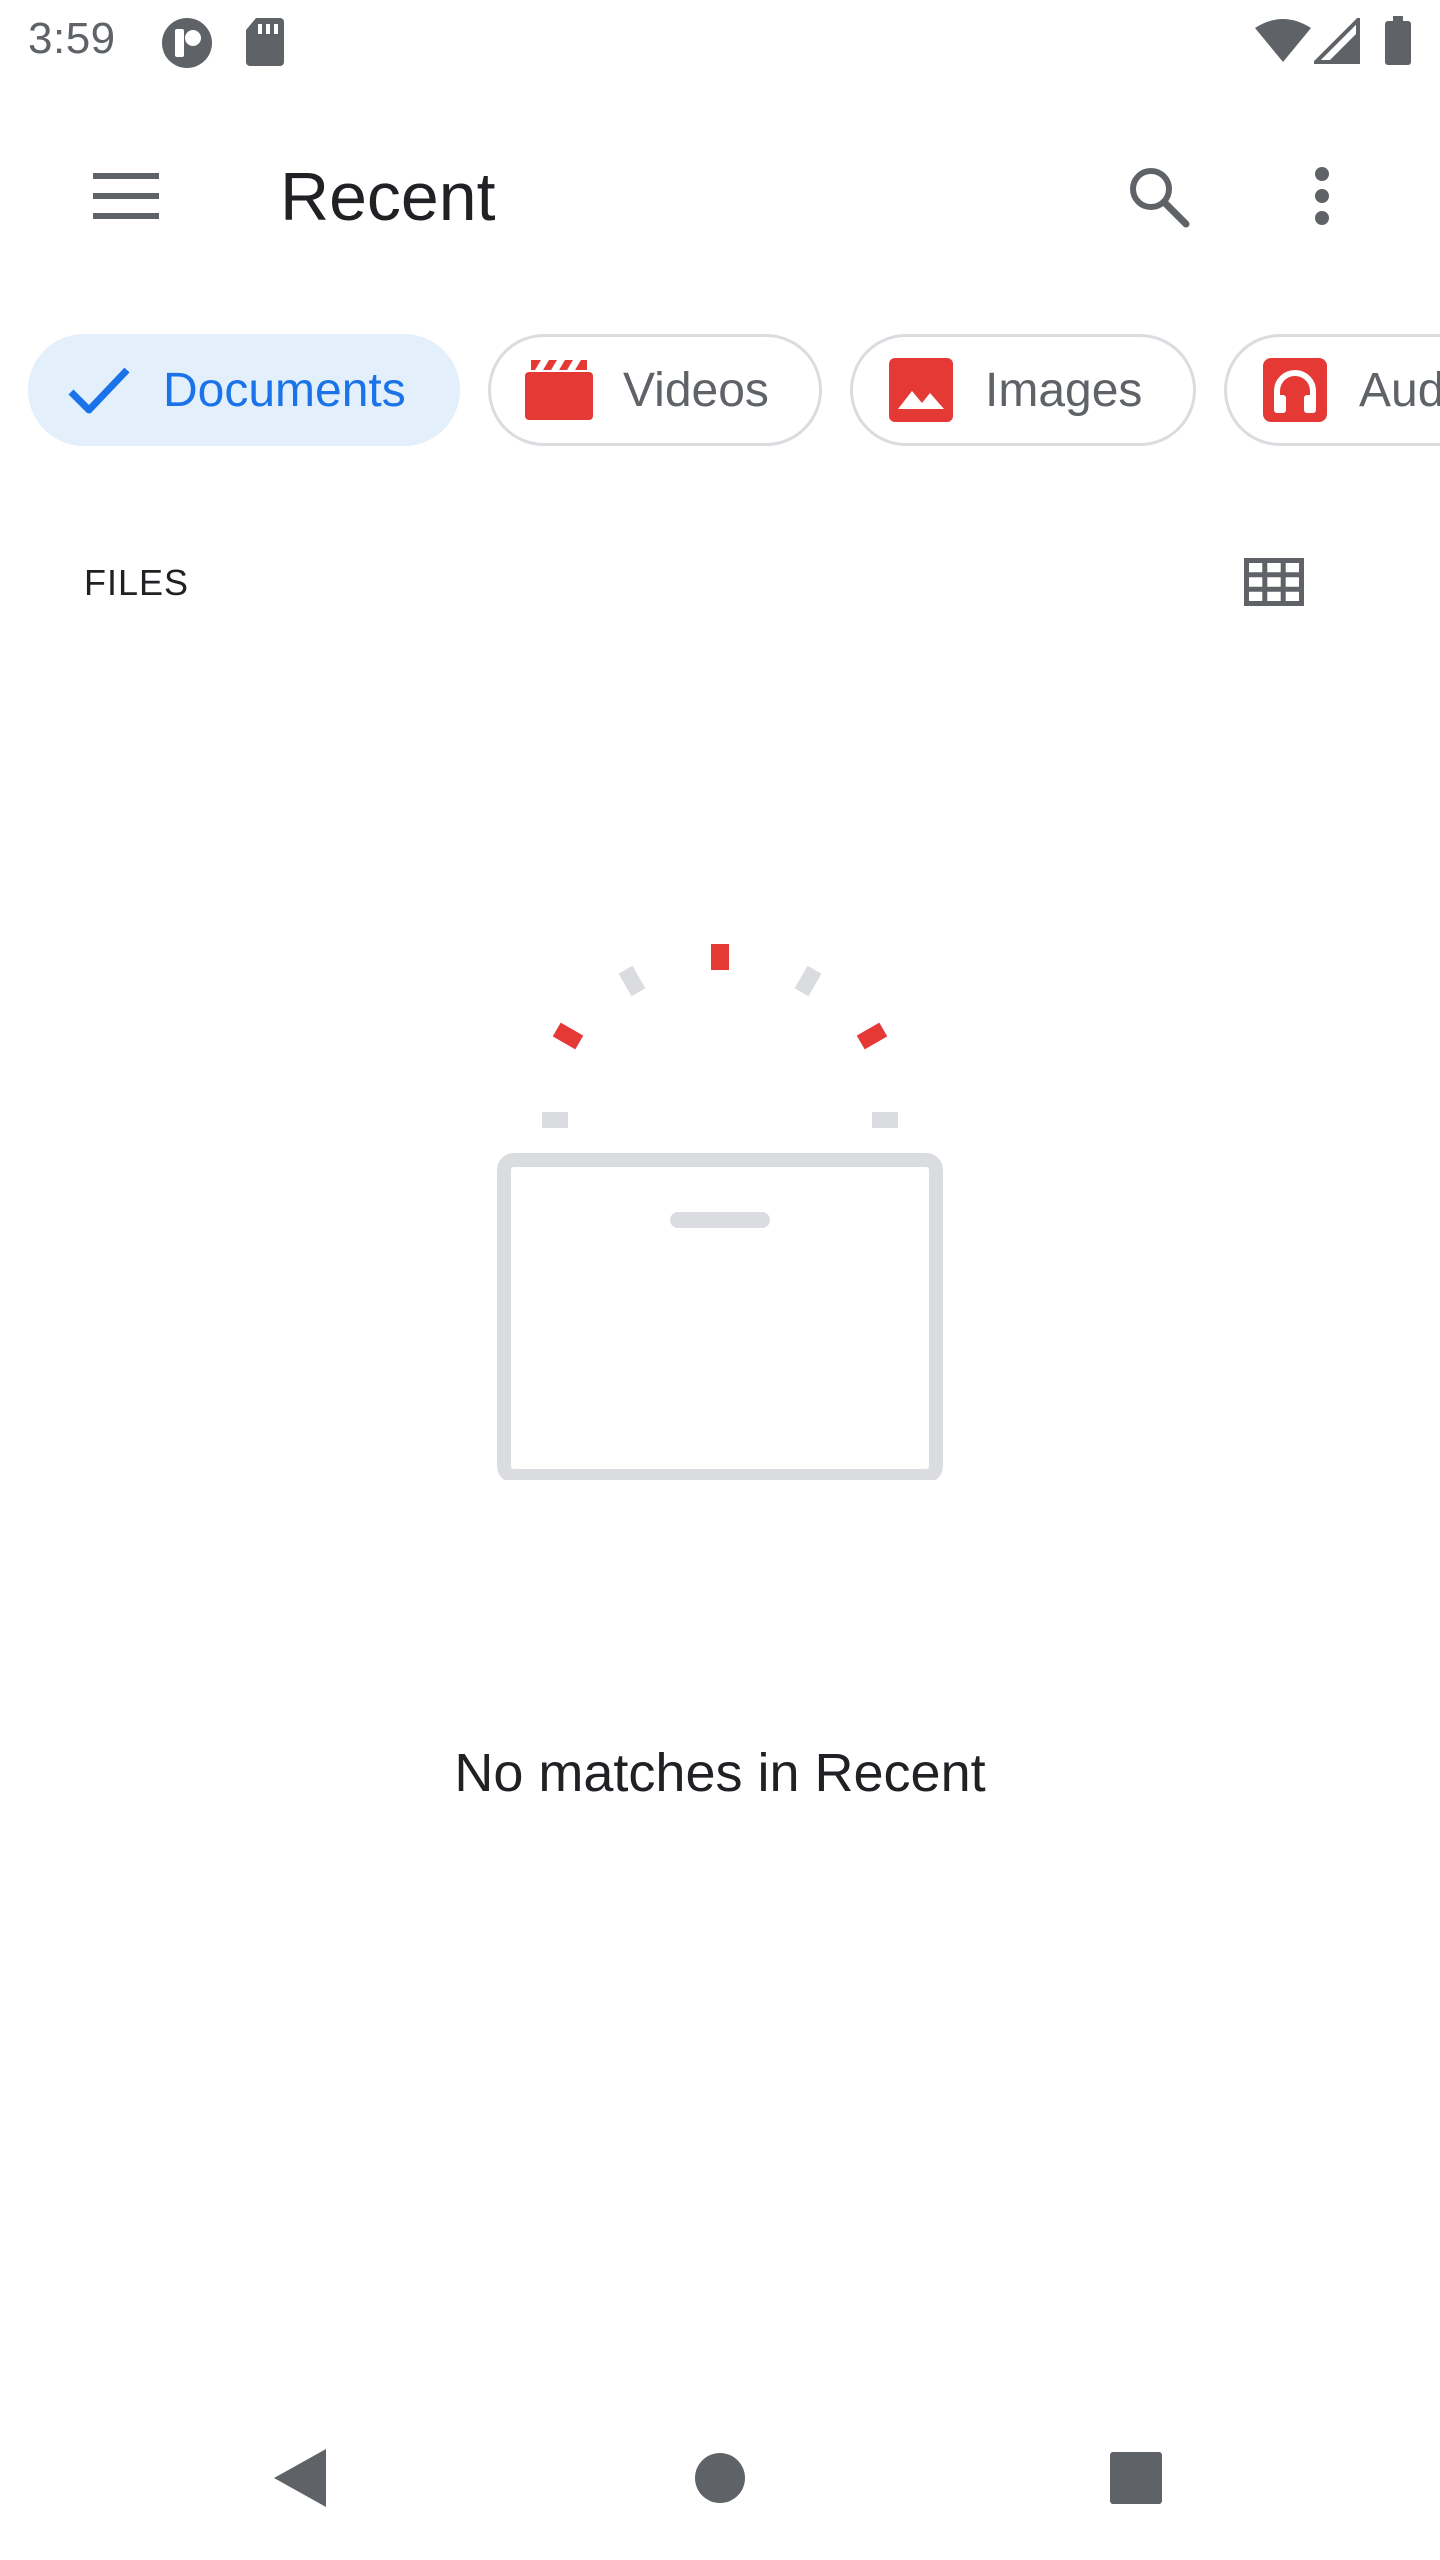  I want to click on view-toggle-button, so click(1274, 584).